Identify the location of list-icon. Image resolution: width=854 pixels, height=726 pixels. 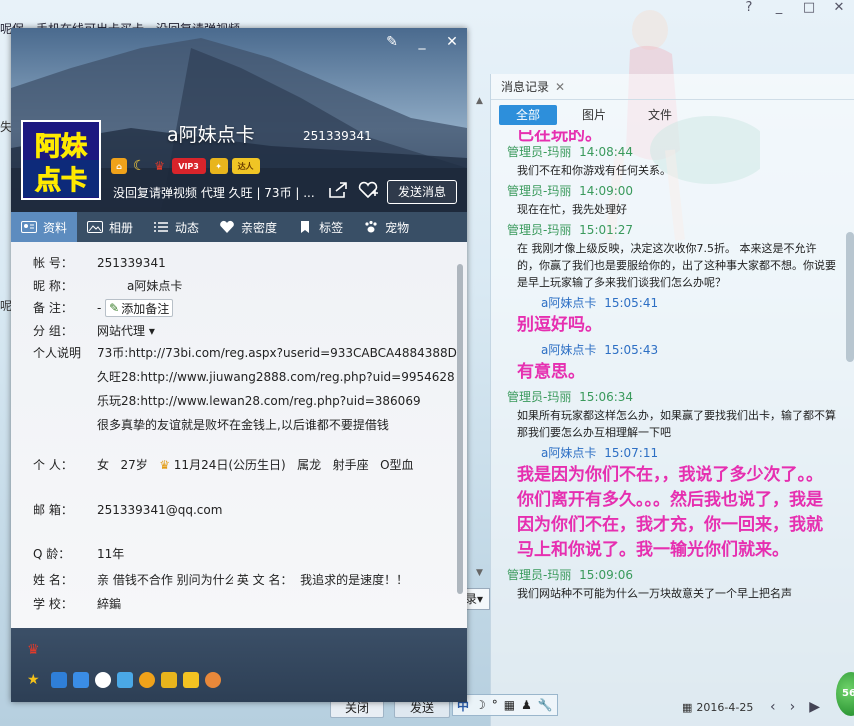
(161, 227).